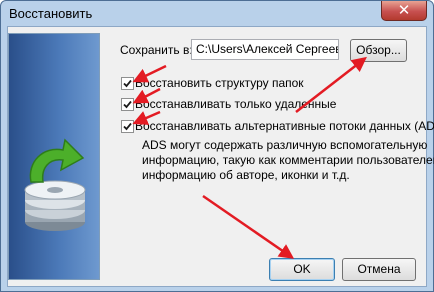 This screenshot has width=434, height=292. I want to click on checkbox-restore-deleted-only, so click(127, 104).